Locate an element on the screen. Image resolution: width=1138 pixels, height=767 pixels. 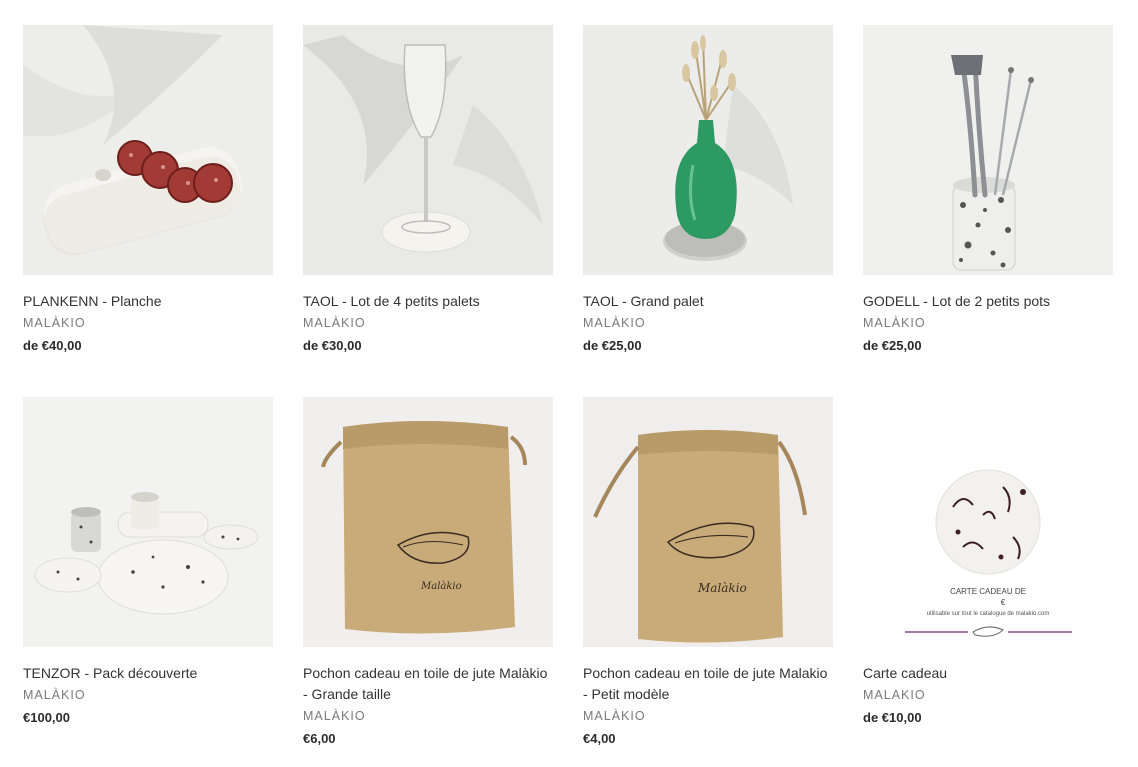
product-price: €100,00 is located at coordinates (46, 717).